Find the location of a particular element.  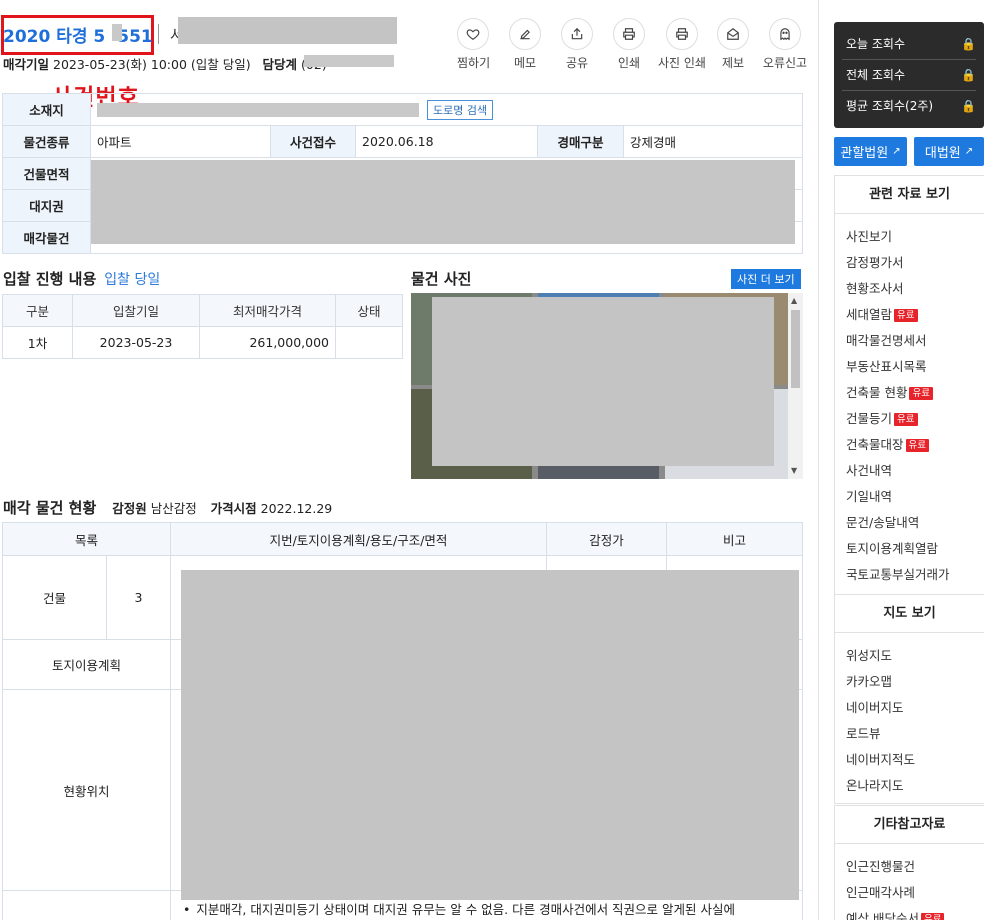

building-area-label: 건물면적 is located at coordinates (46, 173).